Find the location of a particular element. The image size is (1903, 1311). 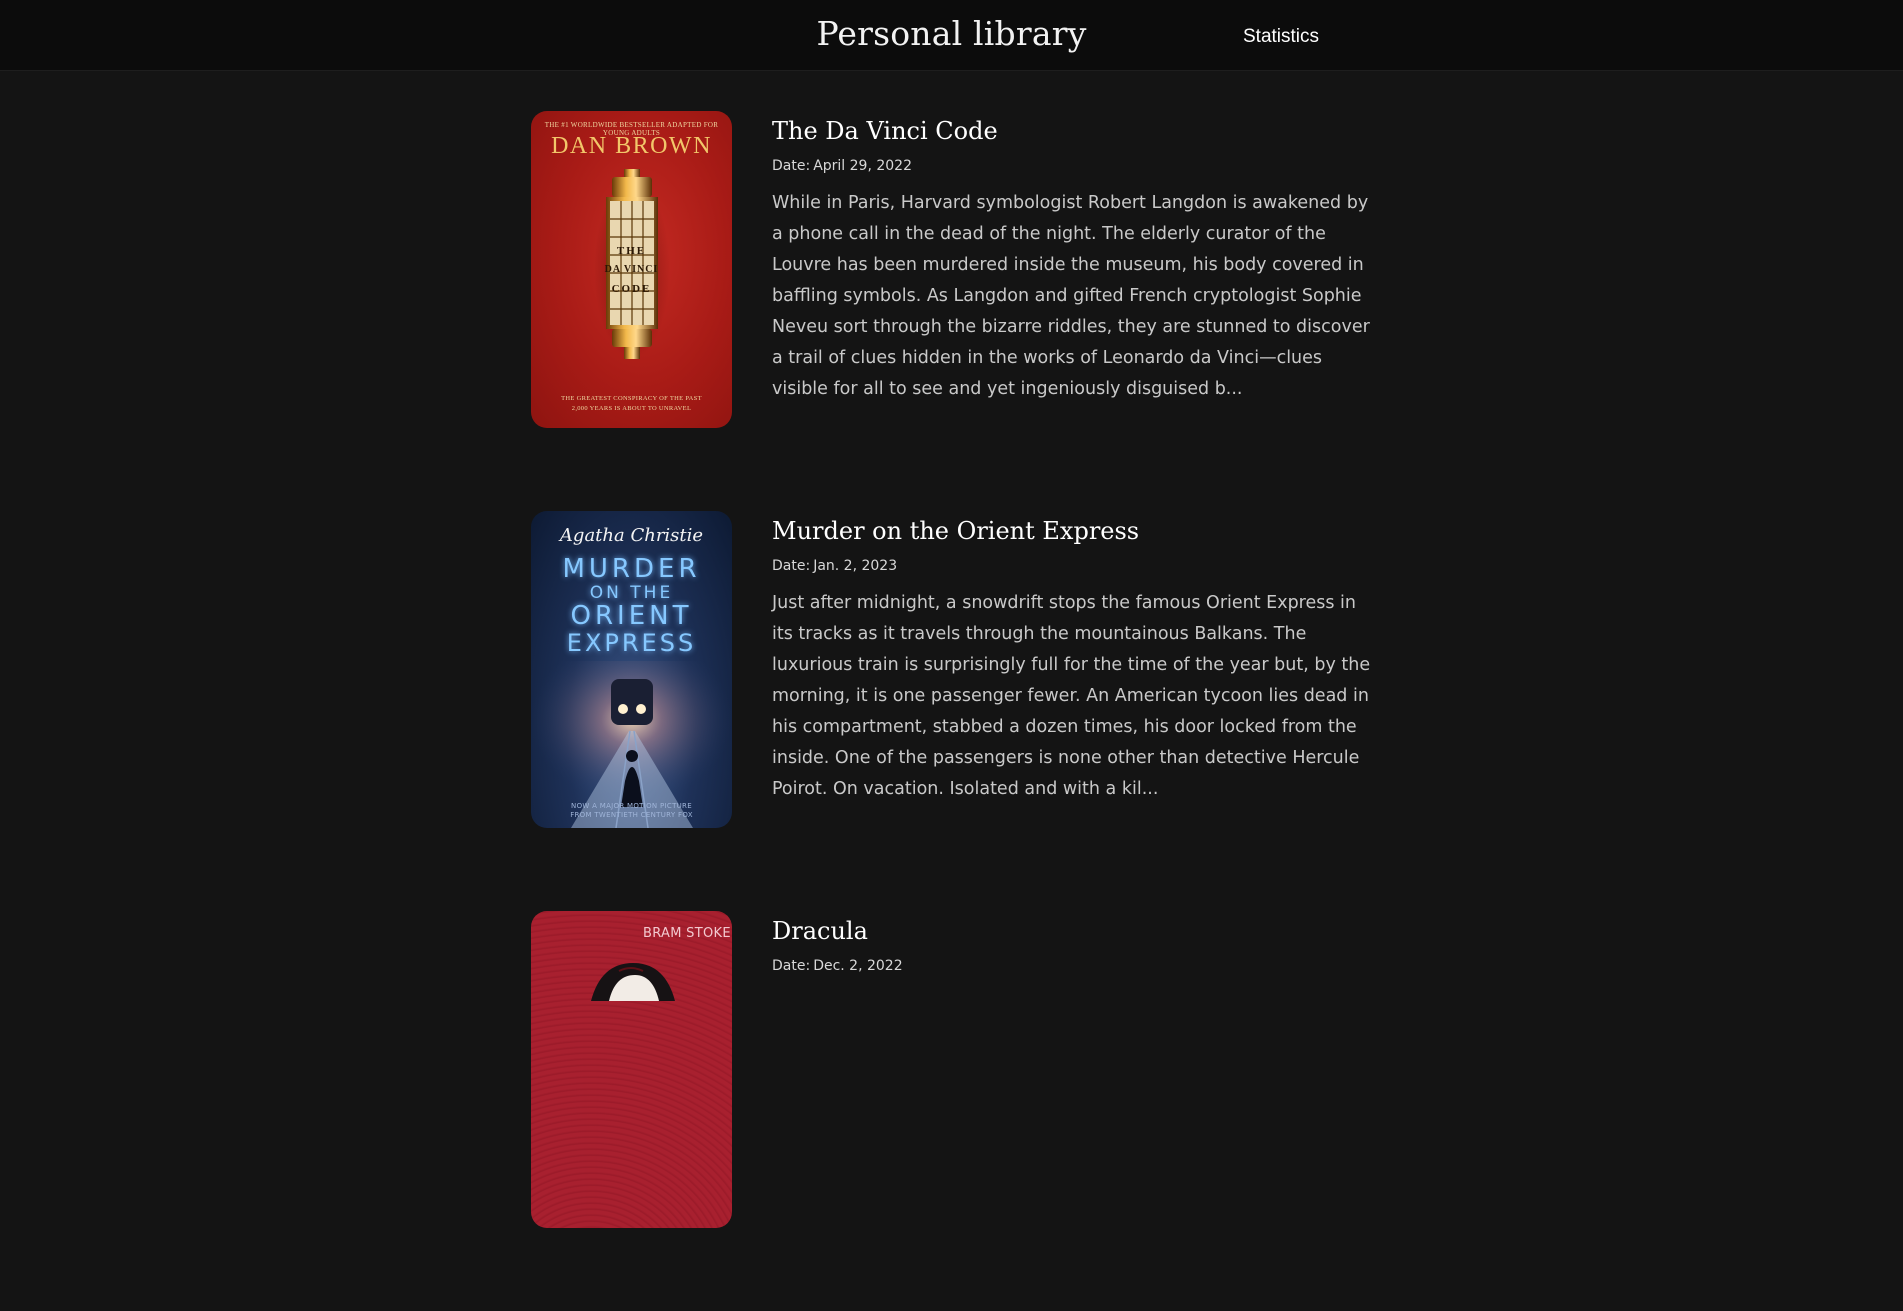

book-cover-dracula: BRAM STOKER is located at coordinates (631, 1069).